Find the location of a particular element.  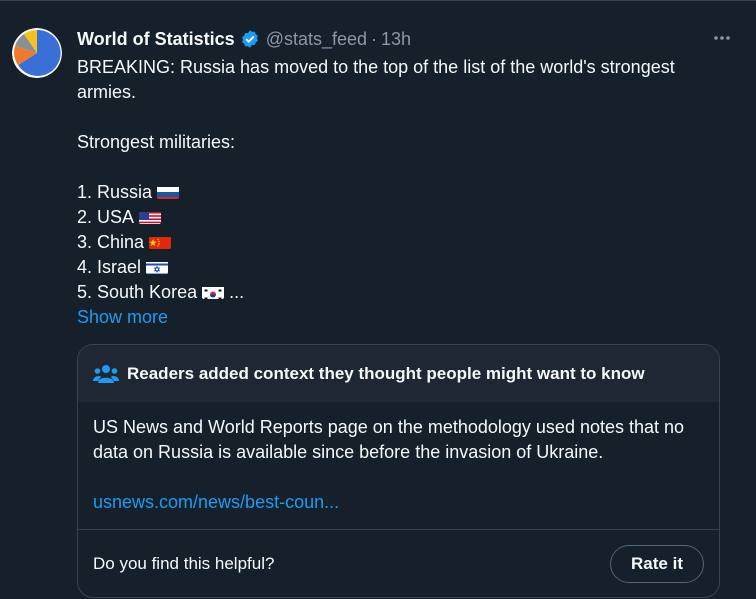

avatar is located at coordinates (37, 53).